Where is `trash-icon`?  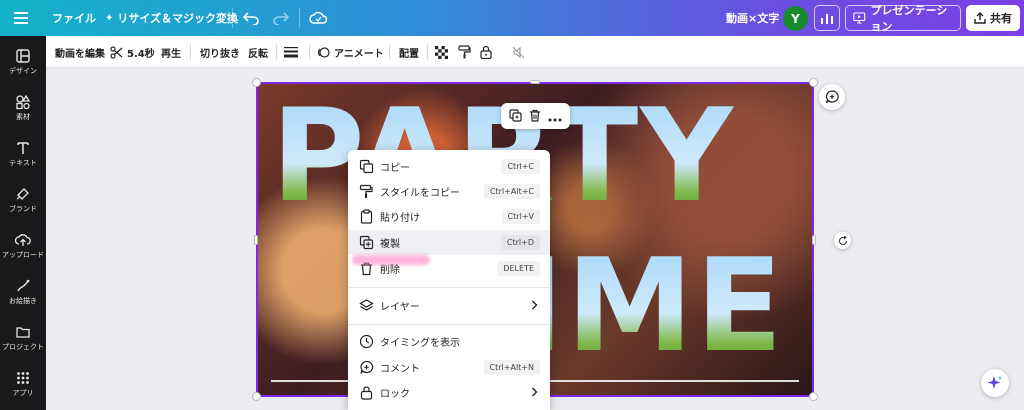 trash-icon is located at coordinates (535, 116).